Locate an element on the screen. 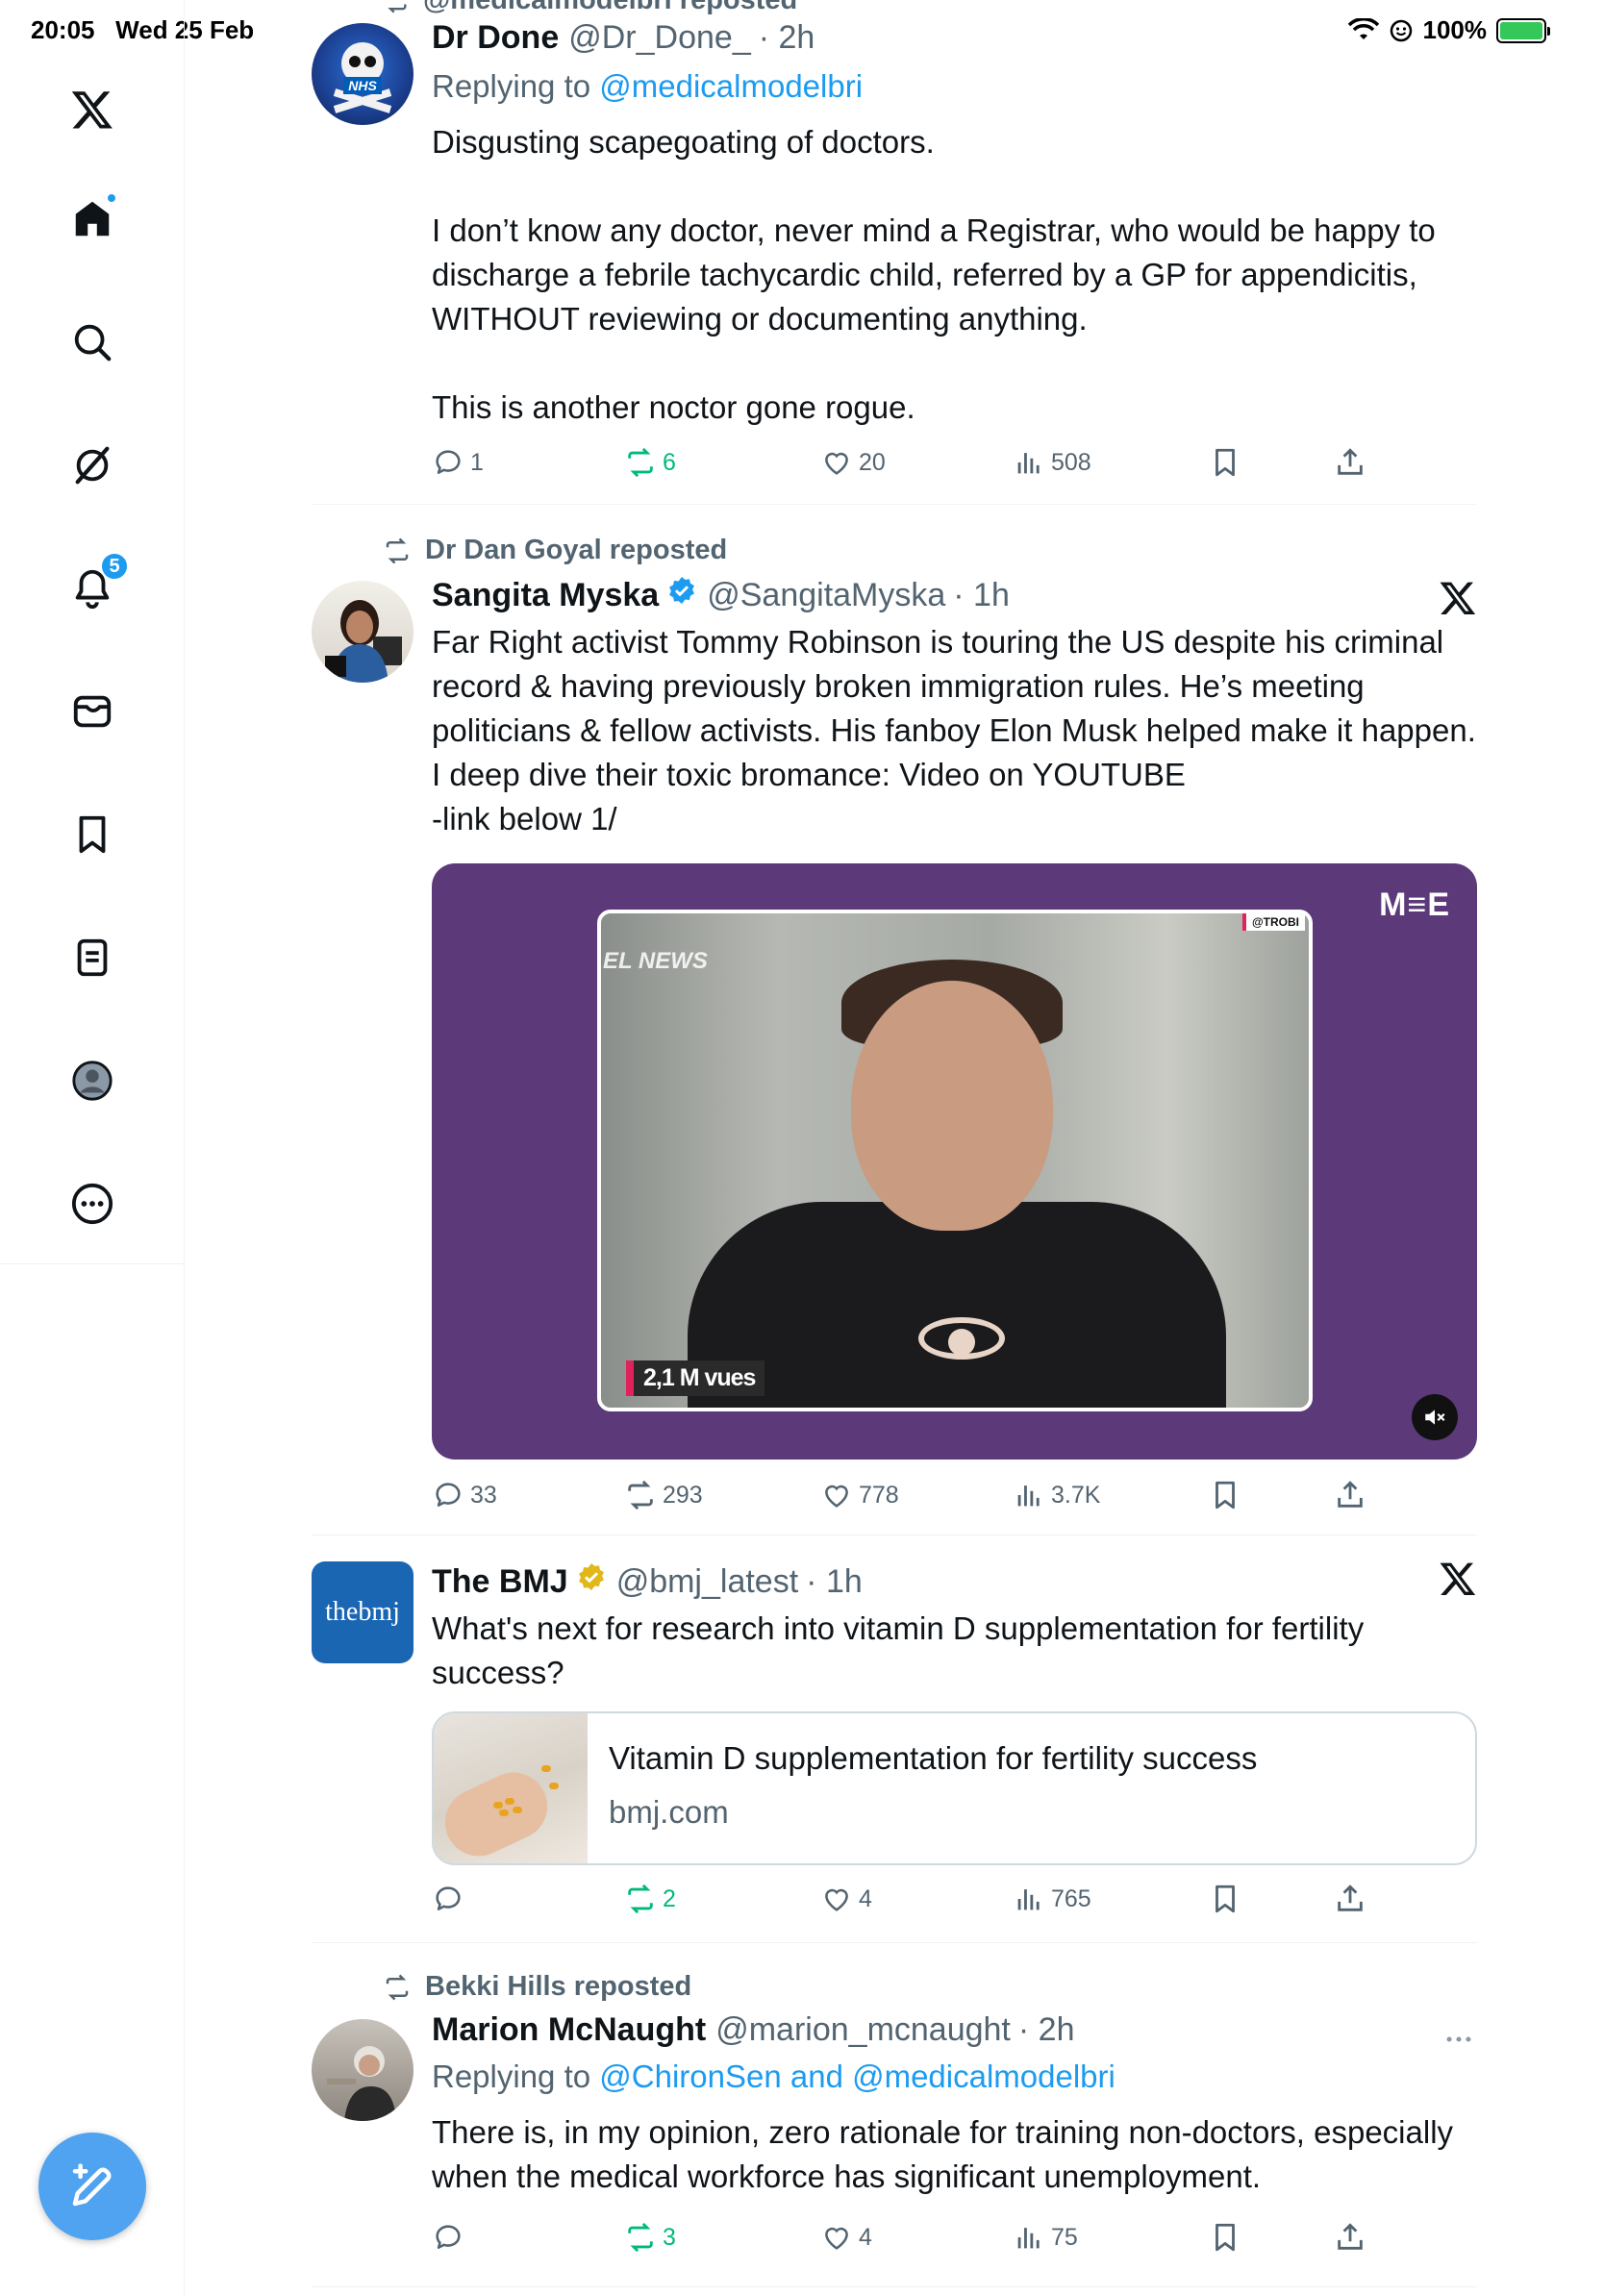 This screenshot has width=1604, height=2296. news-watermark: EL NEWS is located at coordinates (655, 961).